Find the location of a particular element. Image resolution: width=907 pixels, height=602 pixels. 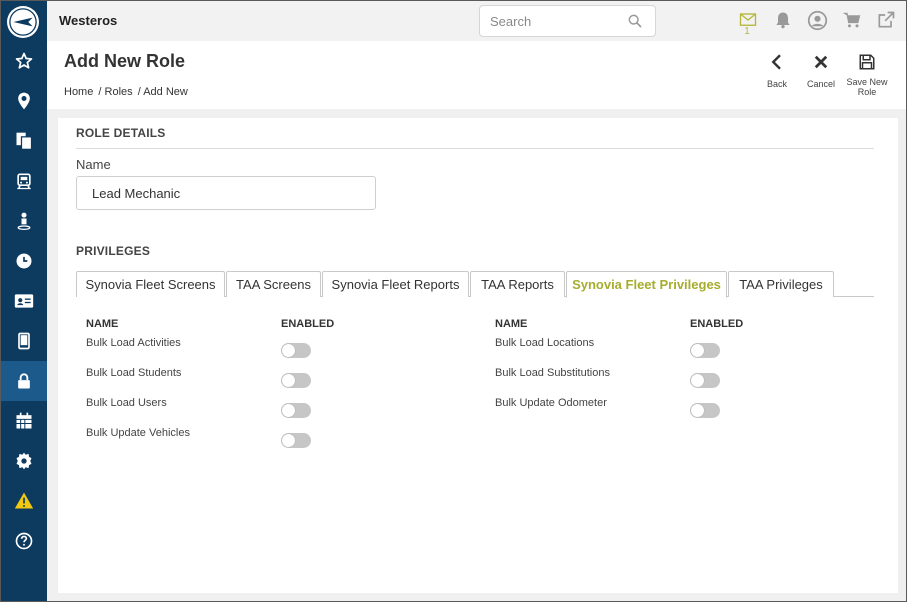

tab-synovia-fleet-reports: Synovia Fleet Reports is located at coordinates (395, 284).